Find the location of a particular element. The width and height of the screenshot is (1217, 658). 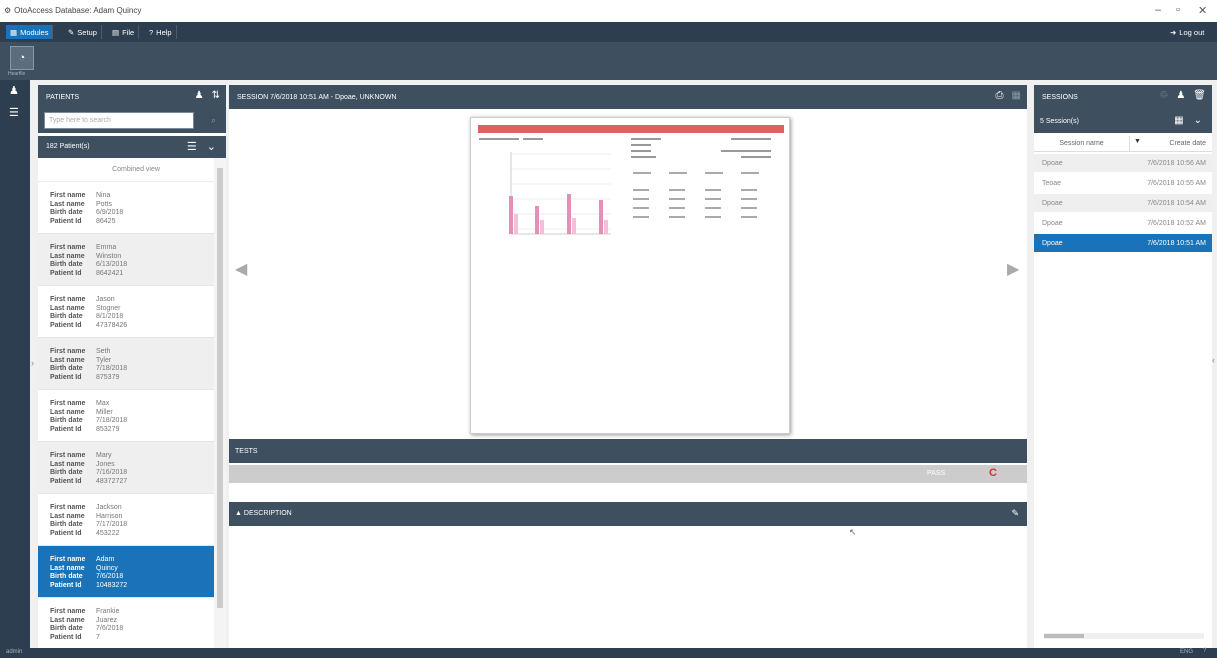

patient-field-row: Patient Id 853279 is located at coordinates (132, 430).